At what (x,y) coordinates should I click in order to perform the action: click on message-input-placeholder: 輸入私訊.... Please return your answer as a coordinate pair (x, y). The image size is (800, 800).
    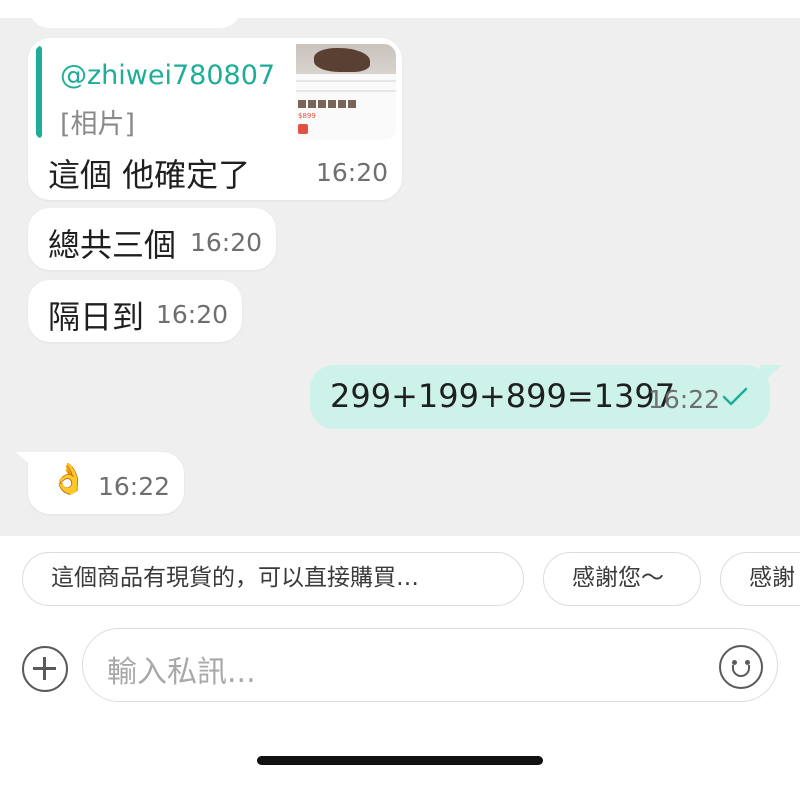
    Looking at the image, I should click on (181, 672).